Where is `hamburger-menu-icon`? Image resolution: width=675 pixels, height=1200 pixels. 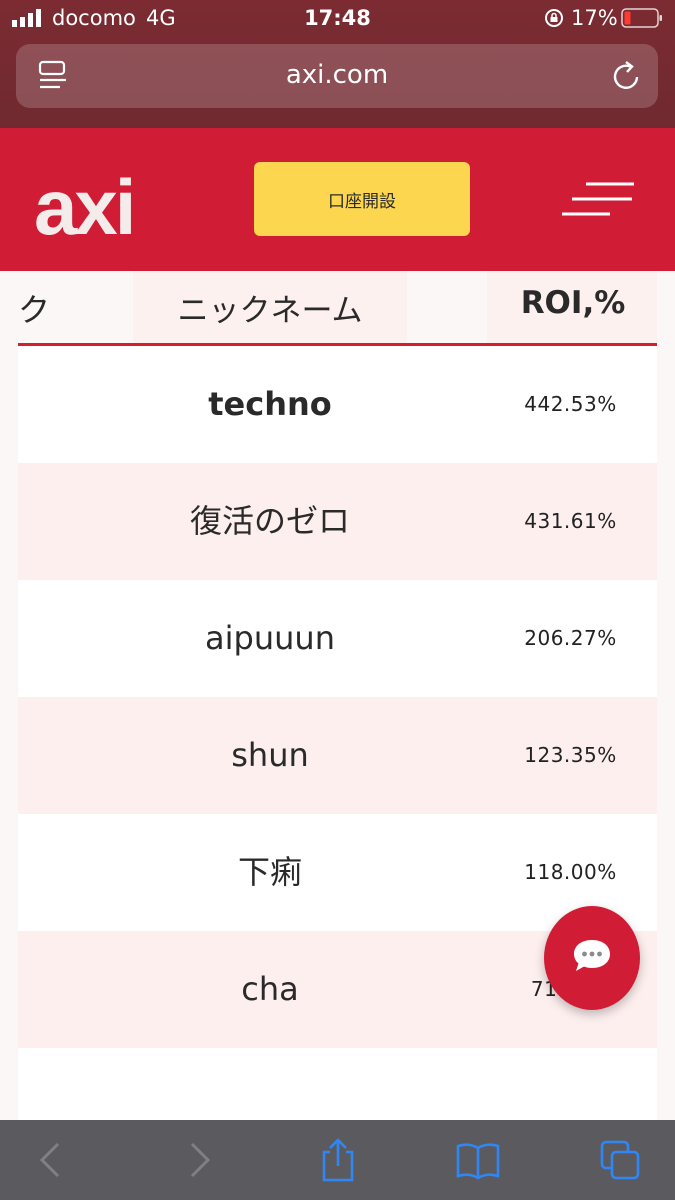
hamburger-menu-icon is located at coordinates (598, 200).